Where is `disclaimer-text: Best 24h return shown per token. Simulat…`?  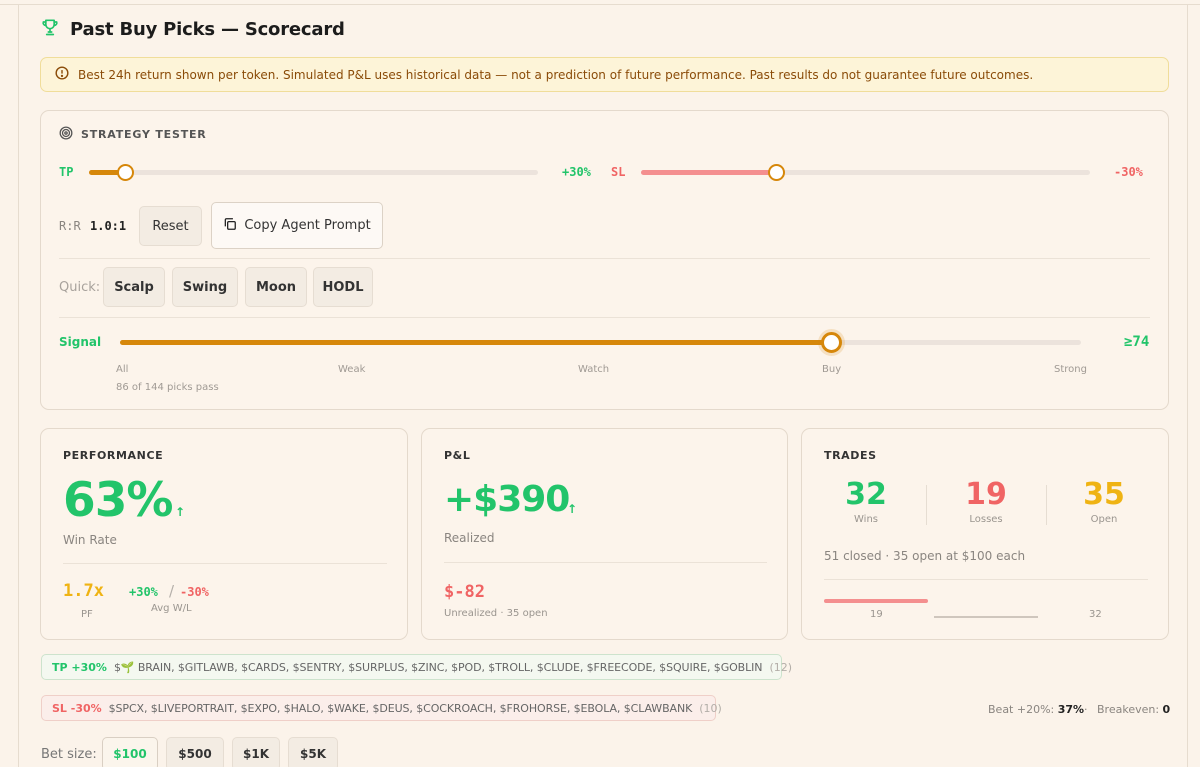 disclaimer-text: Best 24h return shown per token. Simulat… is located at coordinates (556, 74).